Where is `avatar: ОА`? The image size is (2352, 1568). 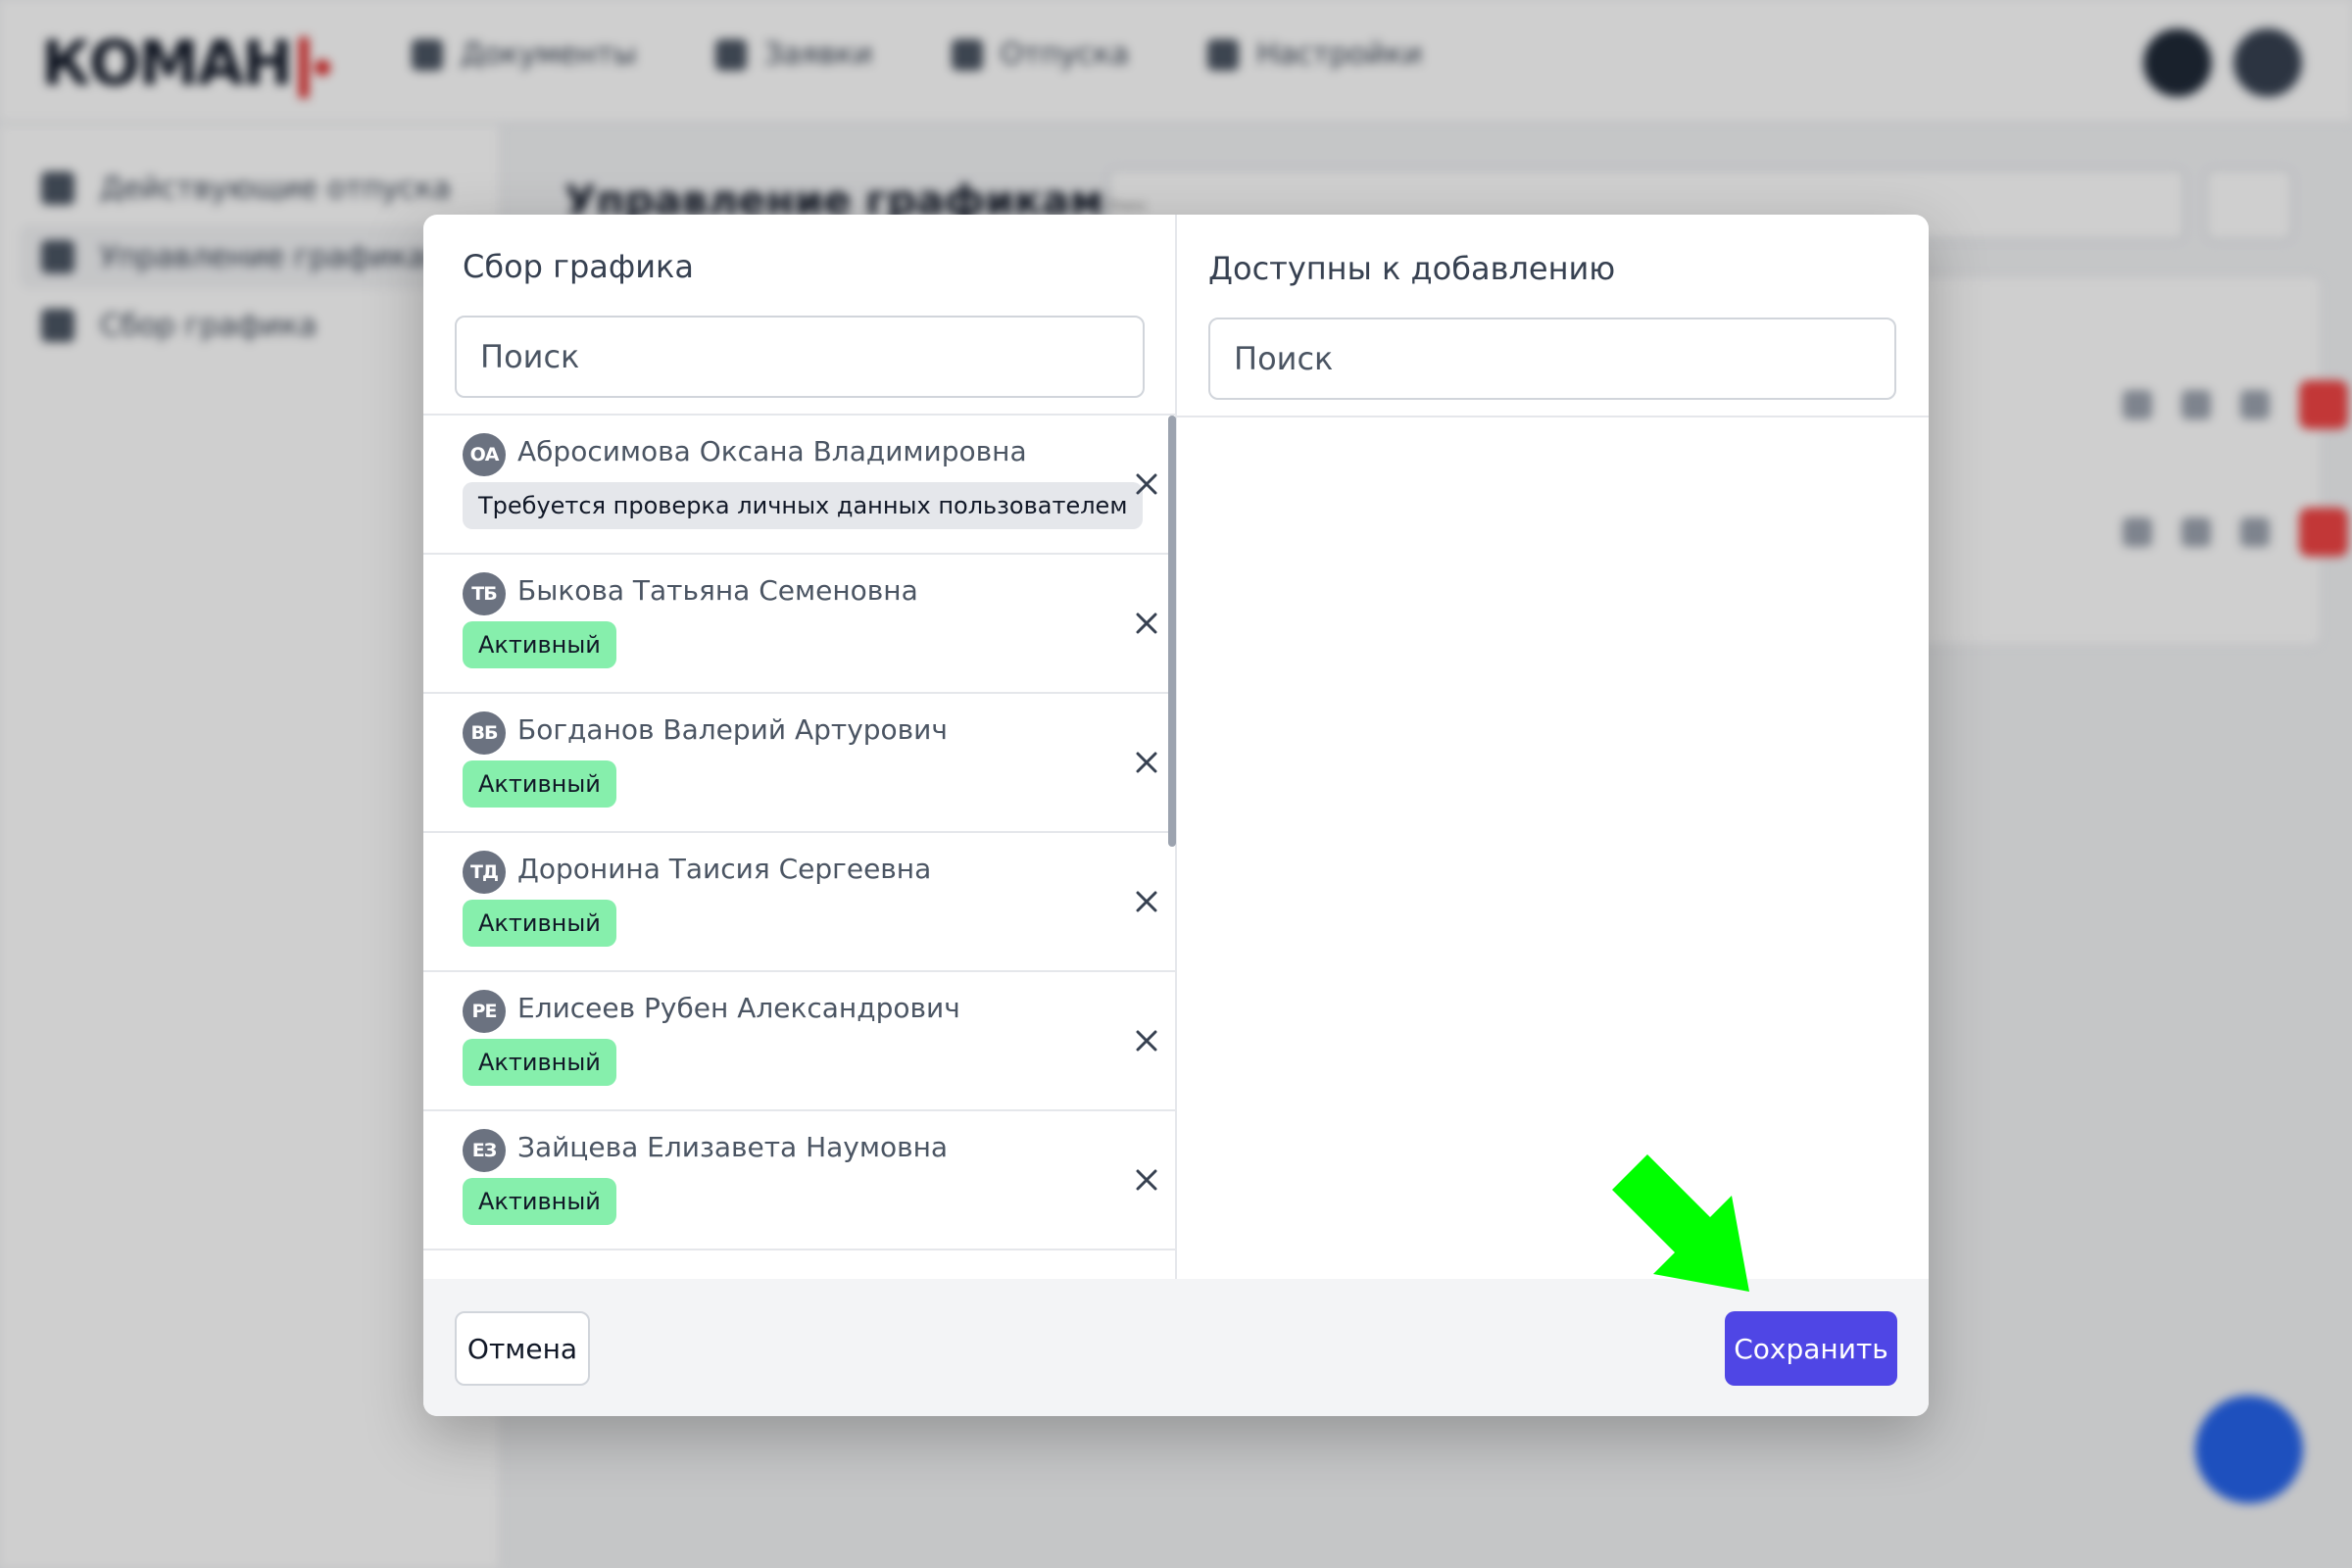
avatar: ОА is located at coordinates (484, 454).